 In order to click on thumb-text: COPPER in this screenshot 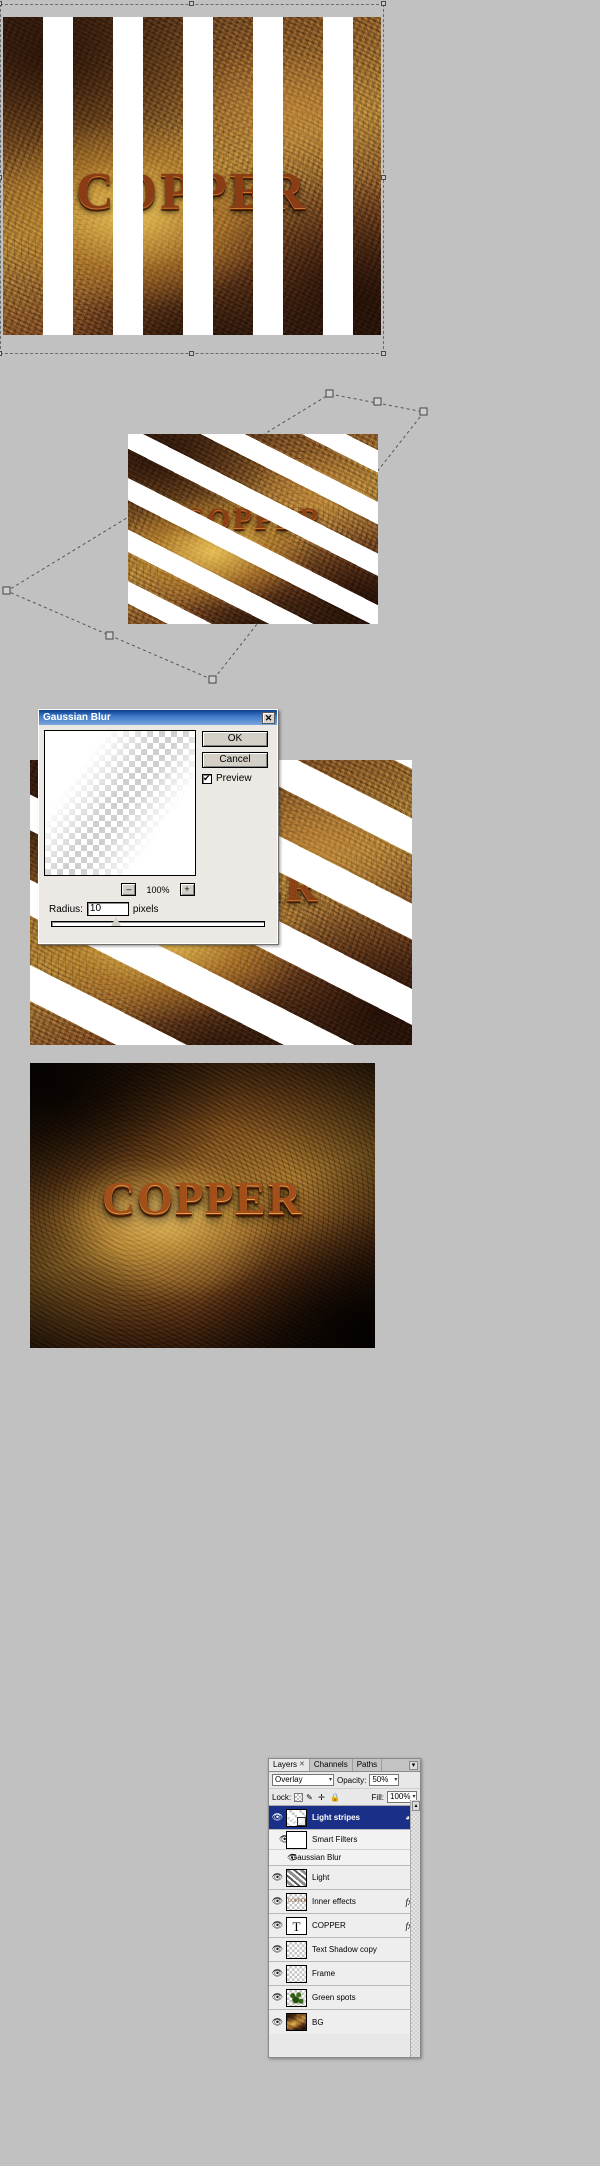, I will do `click(297, 1901)`.